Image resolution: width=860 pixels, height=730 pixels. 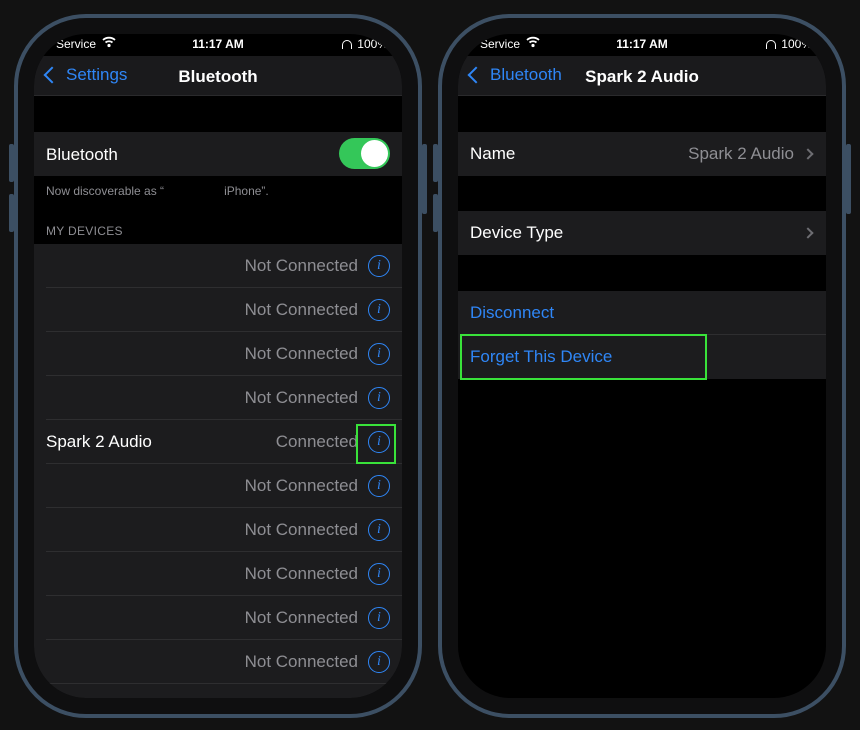 What do you see at coordinates (218, 691) in the screenshot?
I see `device-row-partial` at bounding box center [218, 691].